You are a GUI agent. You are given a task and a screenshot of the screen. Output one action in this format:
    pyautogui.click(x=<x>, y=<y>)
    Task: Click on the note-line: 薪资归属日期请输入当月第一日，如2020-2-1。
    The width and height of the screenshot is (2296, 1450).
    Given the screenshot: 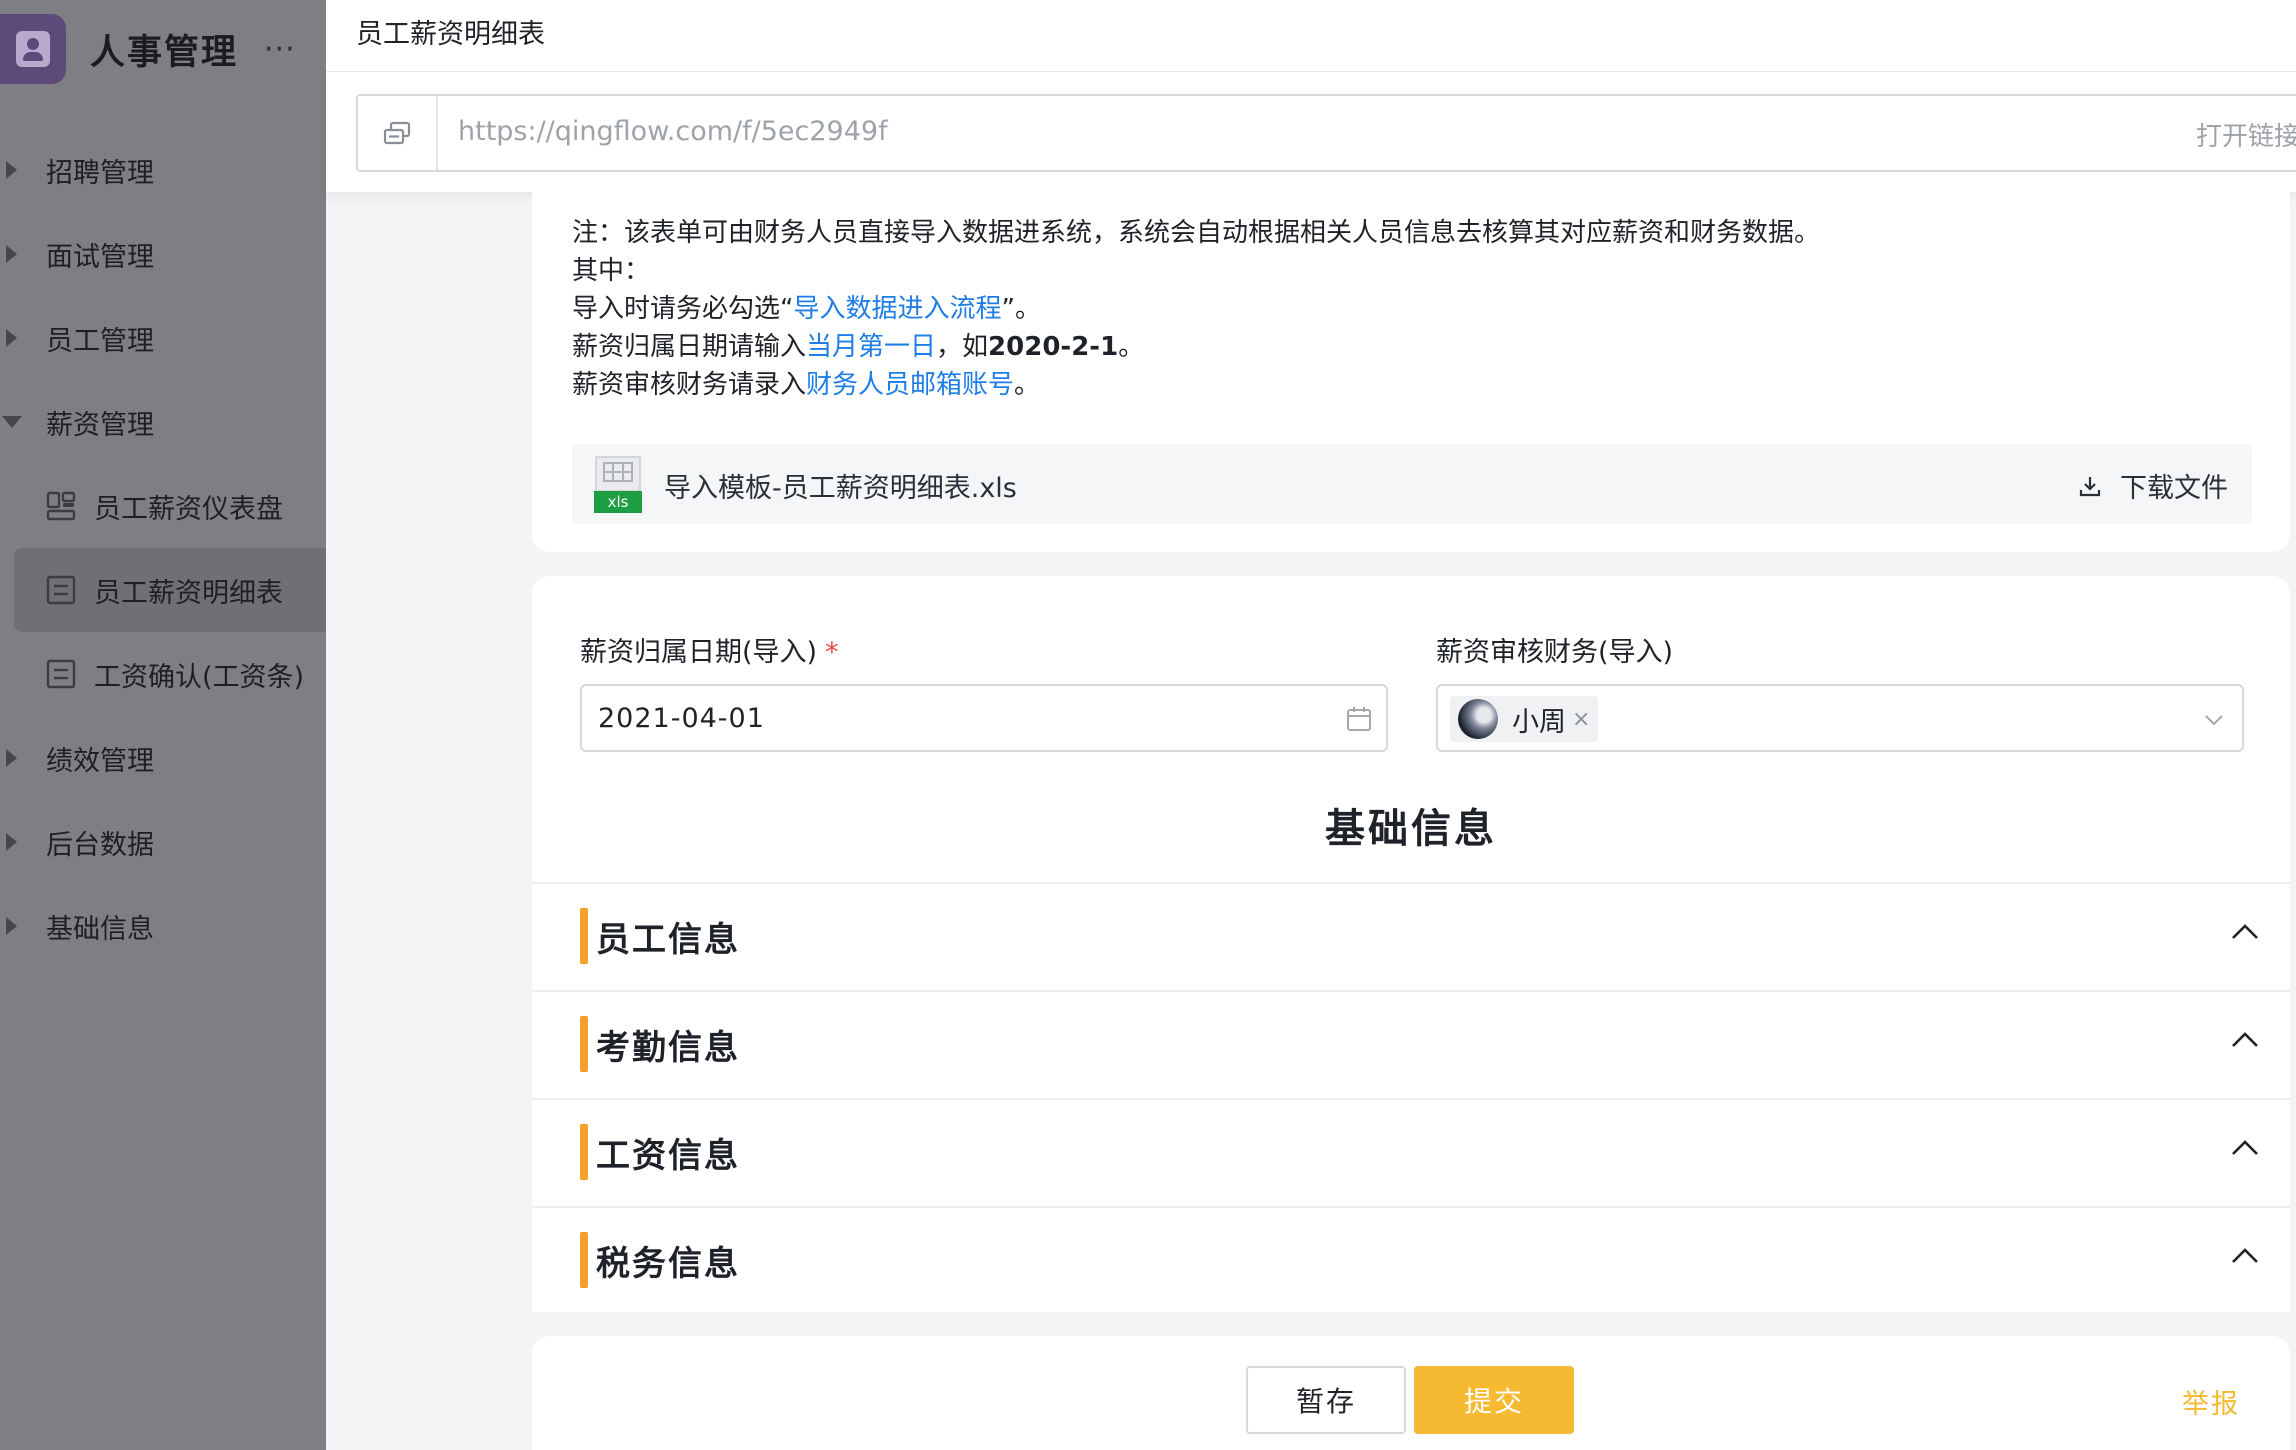 What is the action you would take?
    pyautogui.click(x=858, y=347)
    